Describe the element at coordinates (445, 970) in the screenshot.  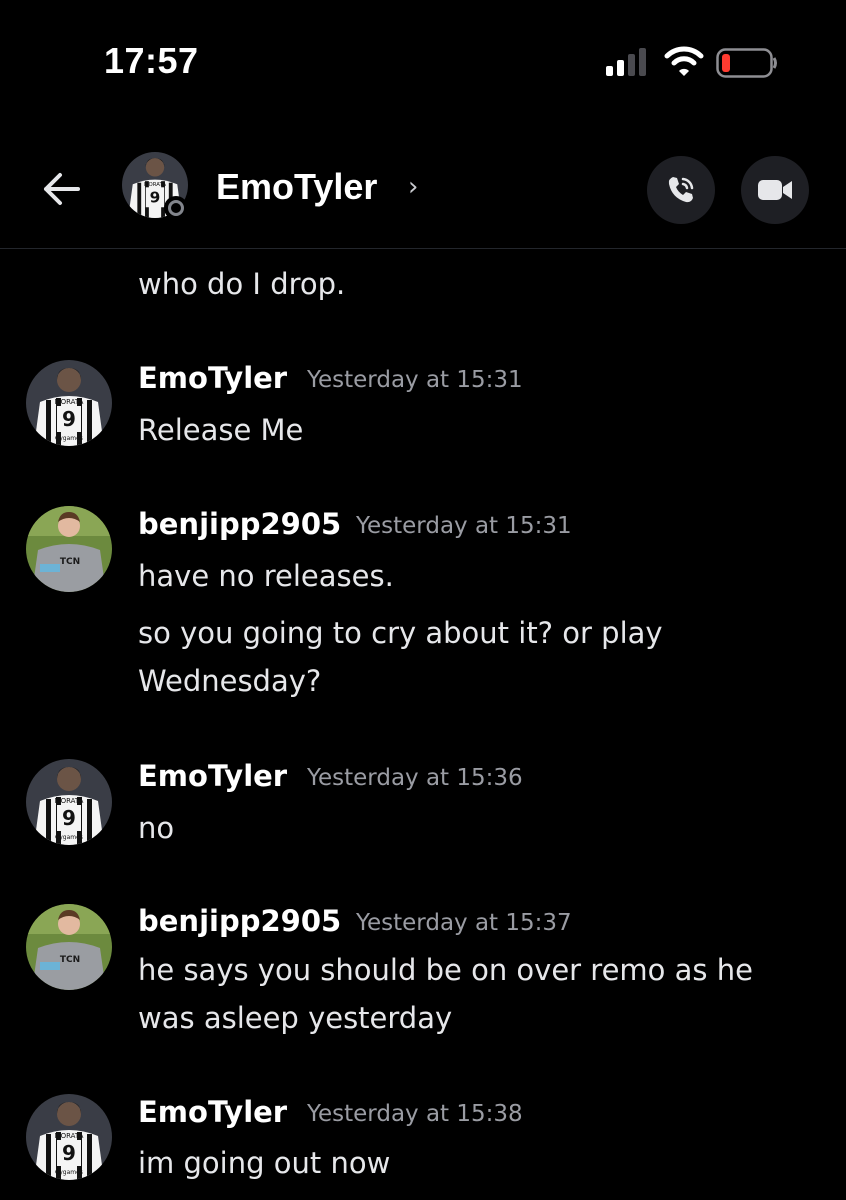
I see `message-text: he says you should be on over remo as he` at that location.